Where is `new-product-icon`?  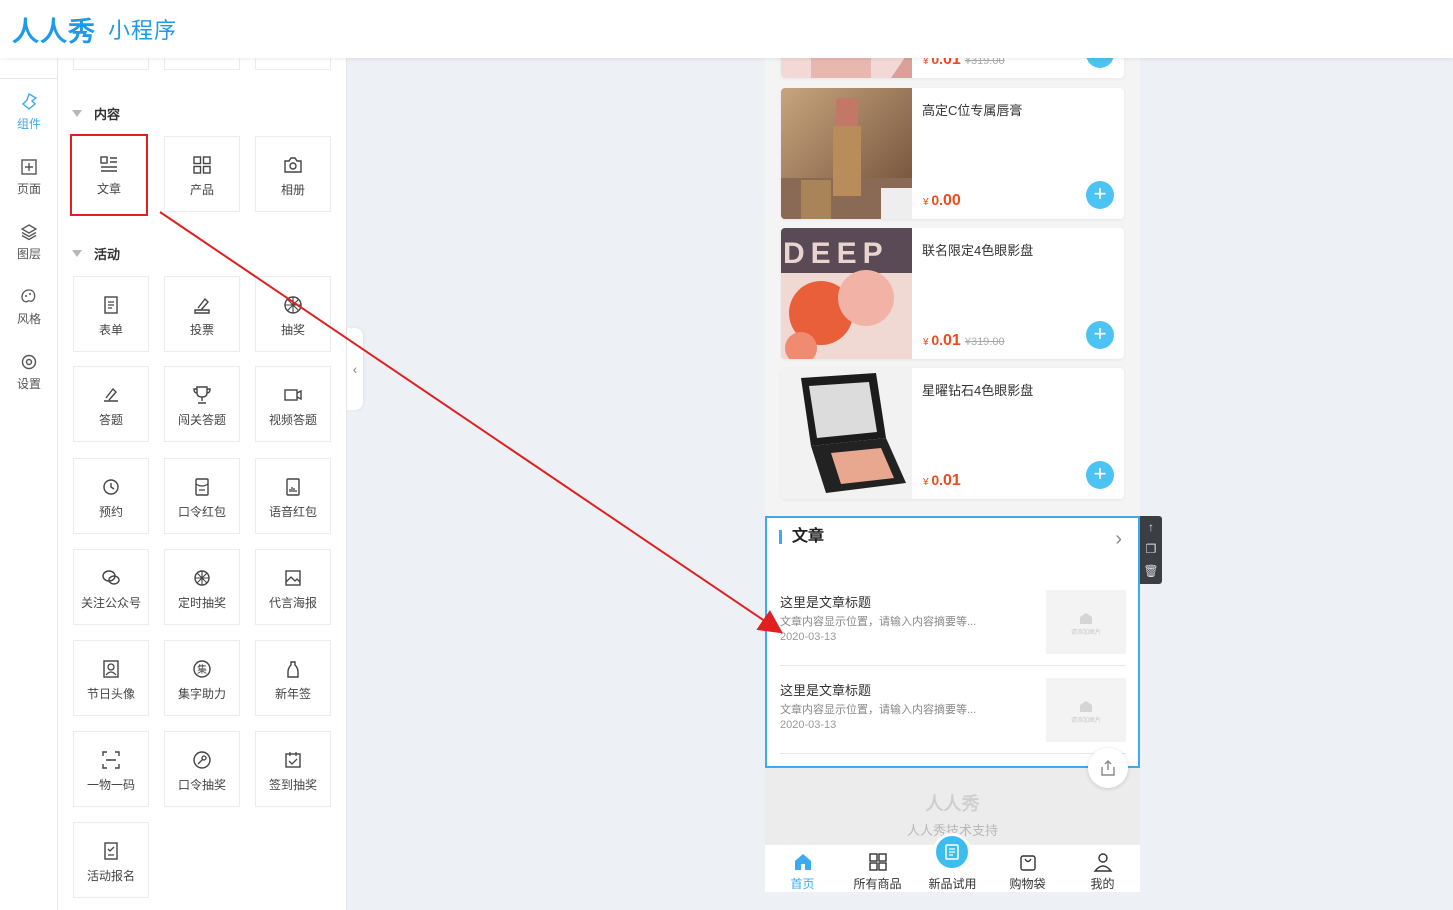 new-product-icon is located at coordinates (952, 852).